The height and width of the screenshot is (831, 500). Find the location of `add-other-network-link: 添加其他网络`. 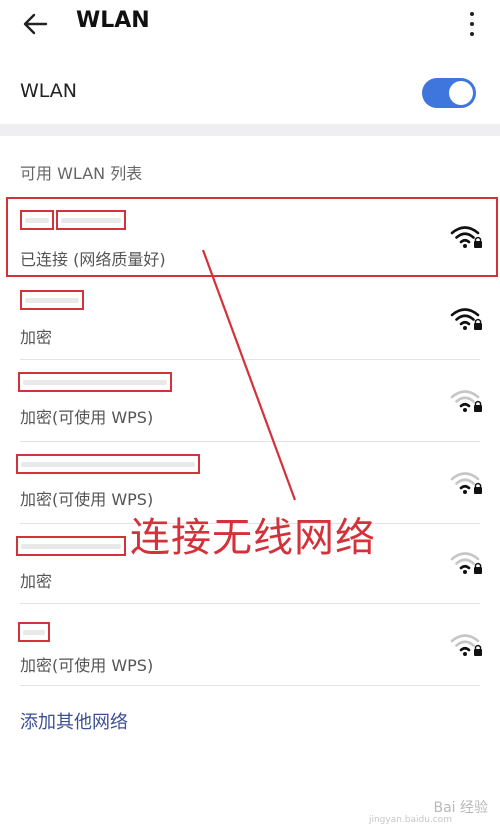

add-other-network-link: 添加其他网络 is located at coordinates (74, 721).